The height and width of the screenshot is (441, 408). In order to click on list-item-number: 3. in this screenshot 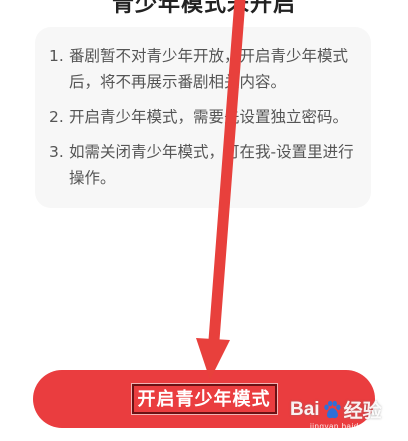, I will do `click(56, 152)`.